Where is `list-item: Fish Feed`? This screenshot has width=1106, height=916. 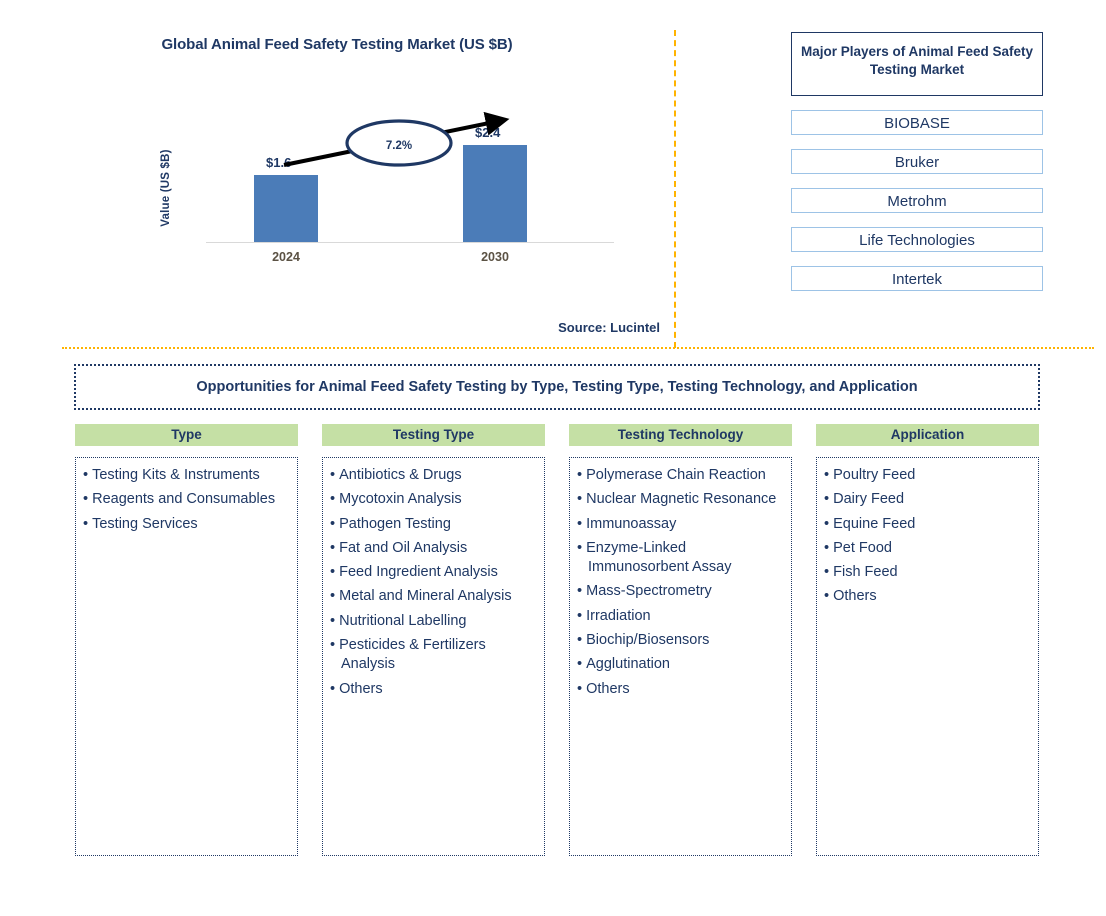 list-item: Fish Feed is located at coordinates (927, 572).